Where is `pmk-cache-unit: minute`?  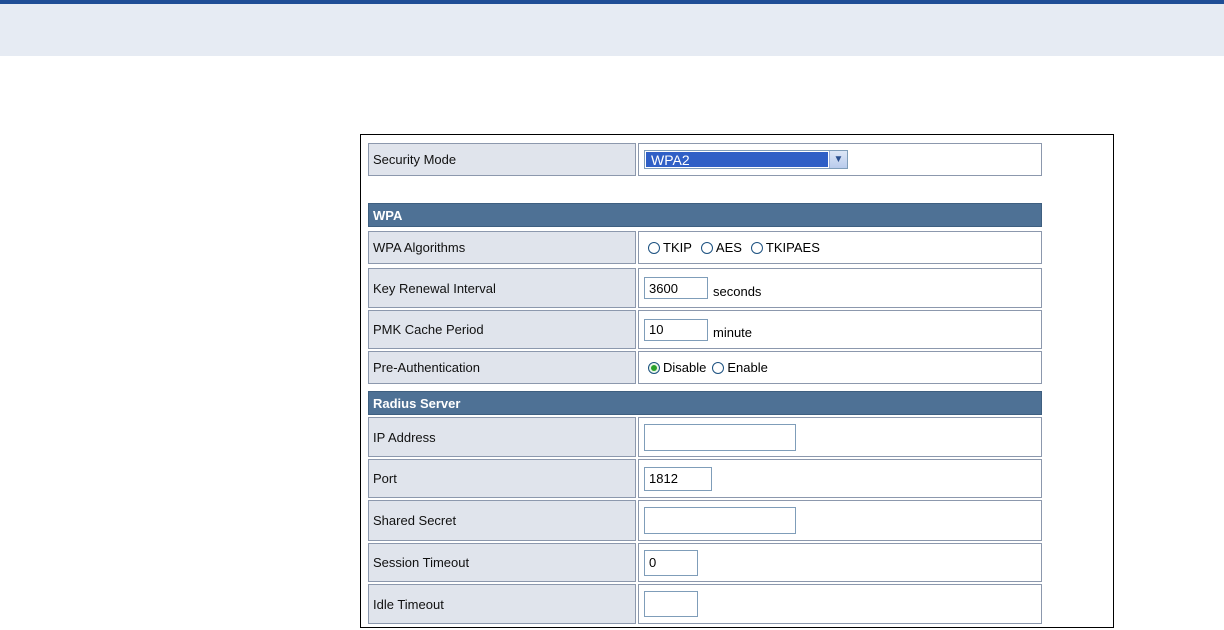 pmk-cache-unit: minute is located at coordinates (733, 332).